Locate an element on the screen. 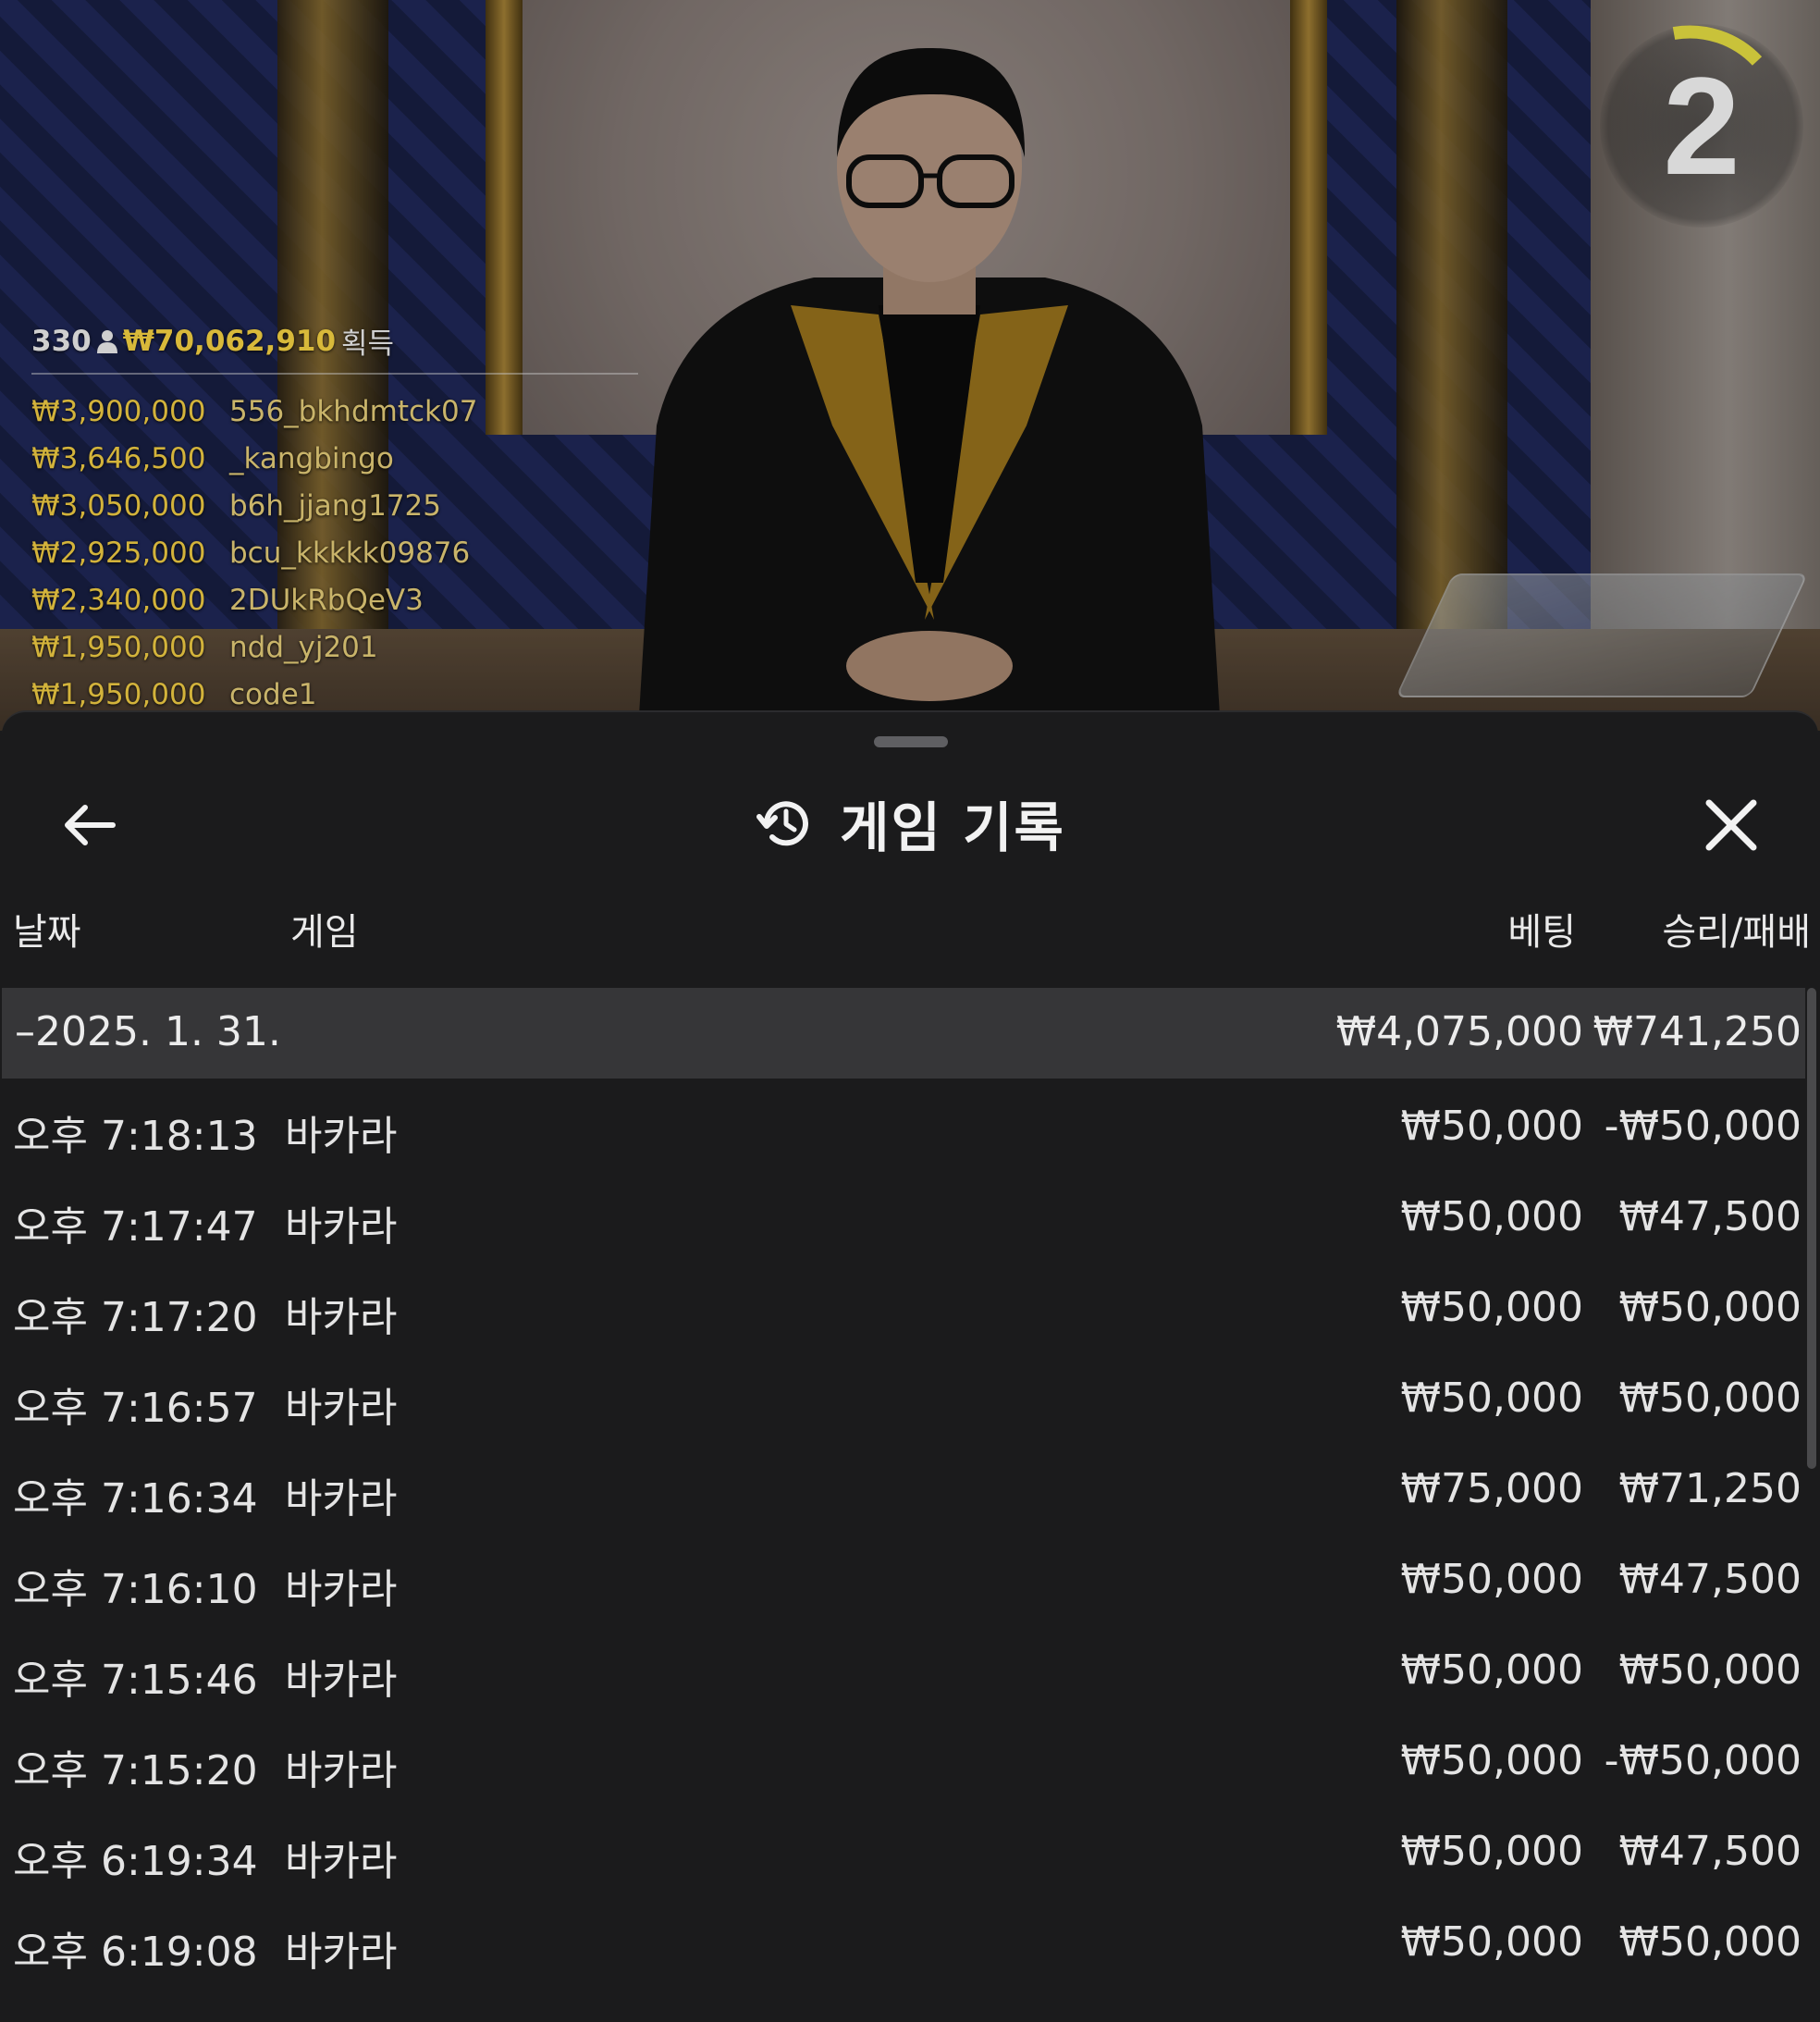  person-icon is located at coordinates (106, 341).